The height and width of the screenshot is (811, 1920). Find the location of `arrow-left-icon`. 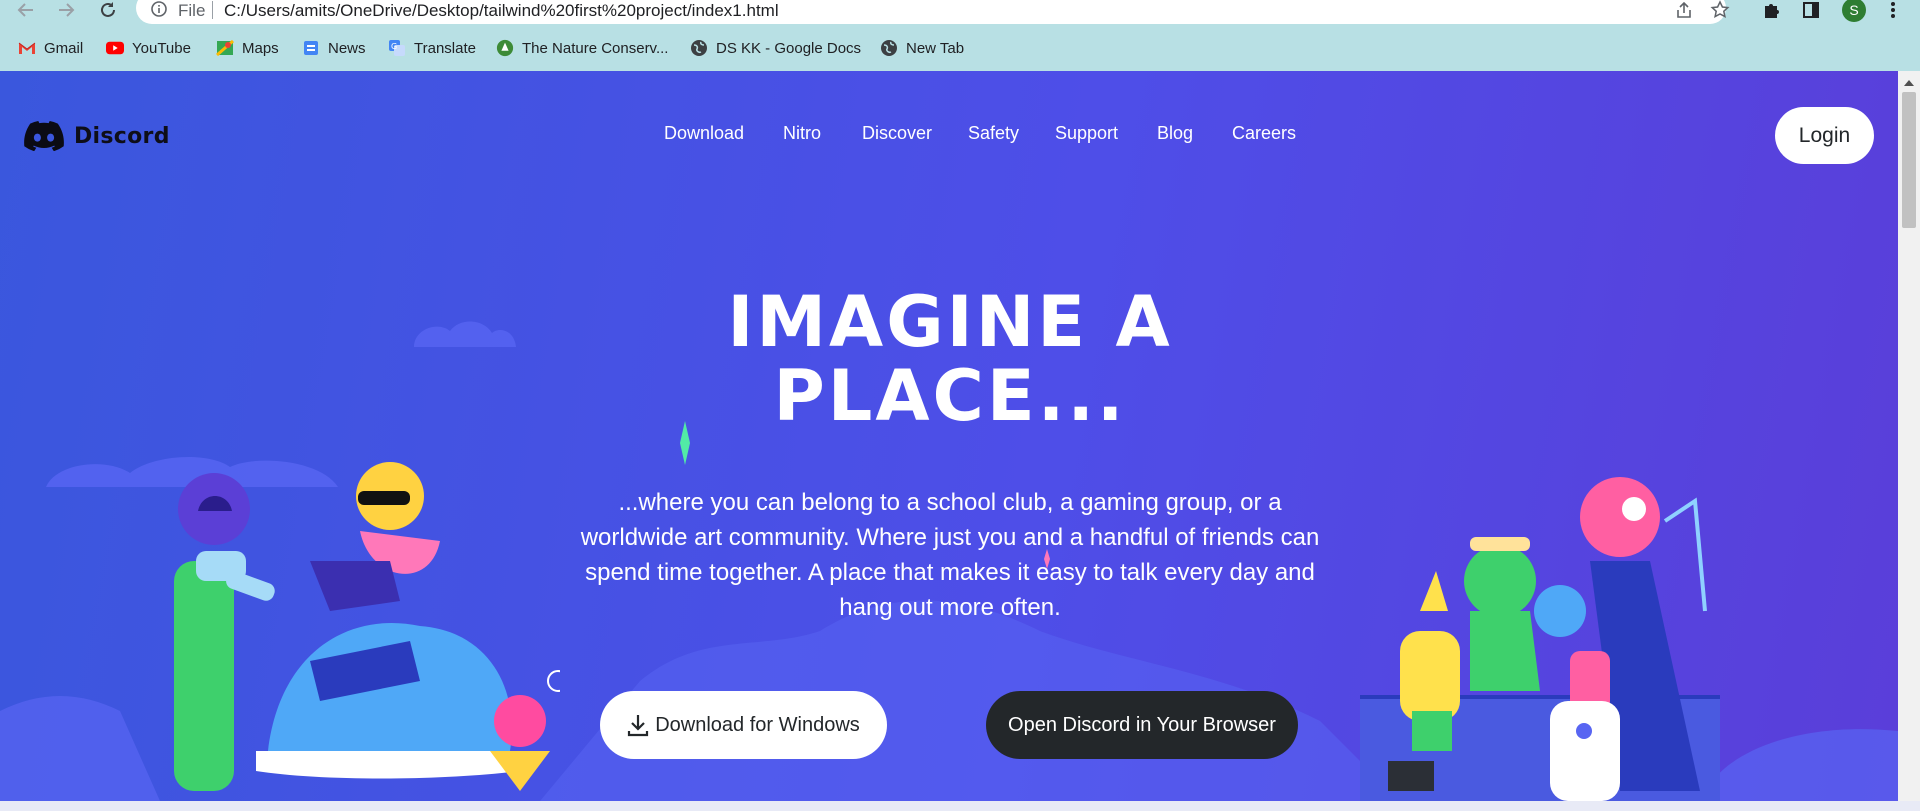

arrow-left-icon is located at coordinates (25, 10).